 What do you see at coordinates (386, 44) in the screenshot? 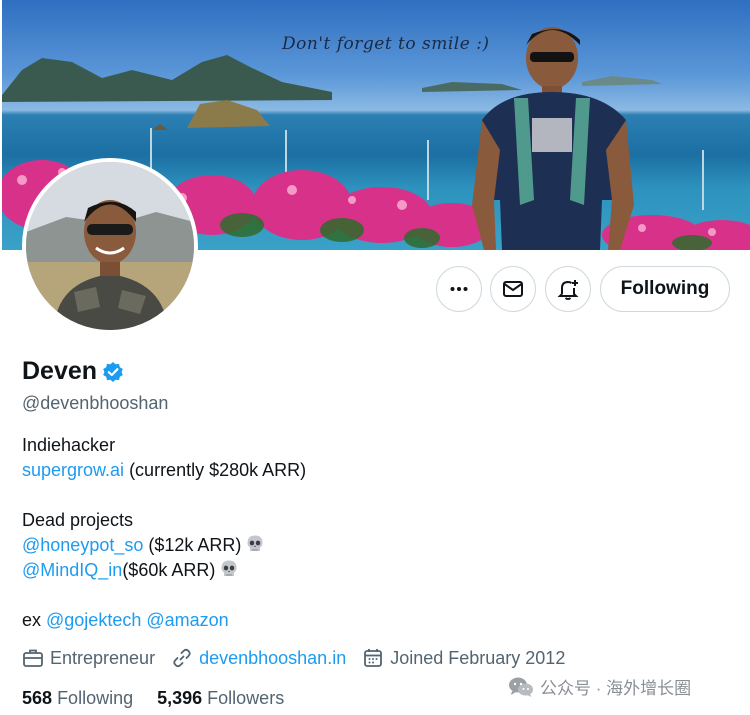
I see `banner-caption: Don't forget to smile :)` at bounding box center [386, 44].